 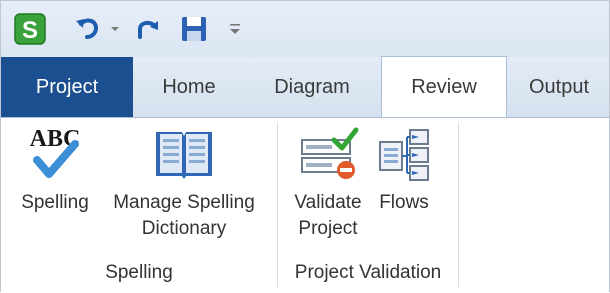 What do you see at coordinates (55, 150) in the screenshot?
I see `abc-check-icon: ABC` at bounding box center [55, 150].